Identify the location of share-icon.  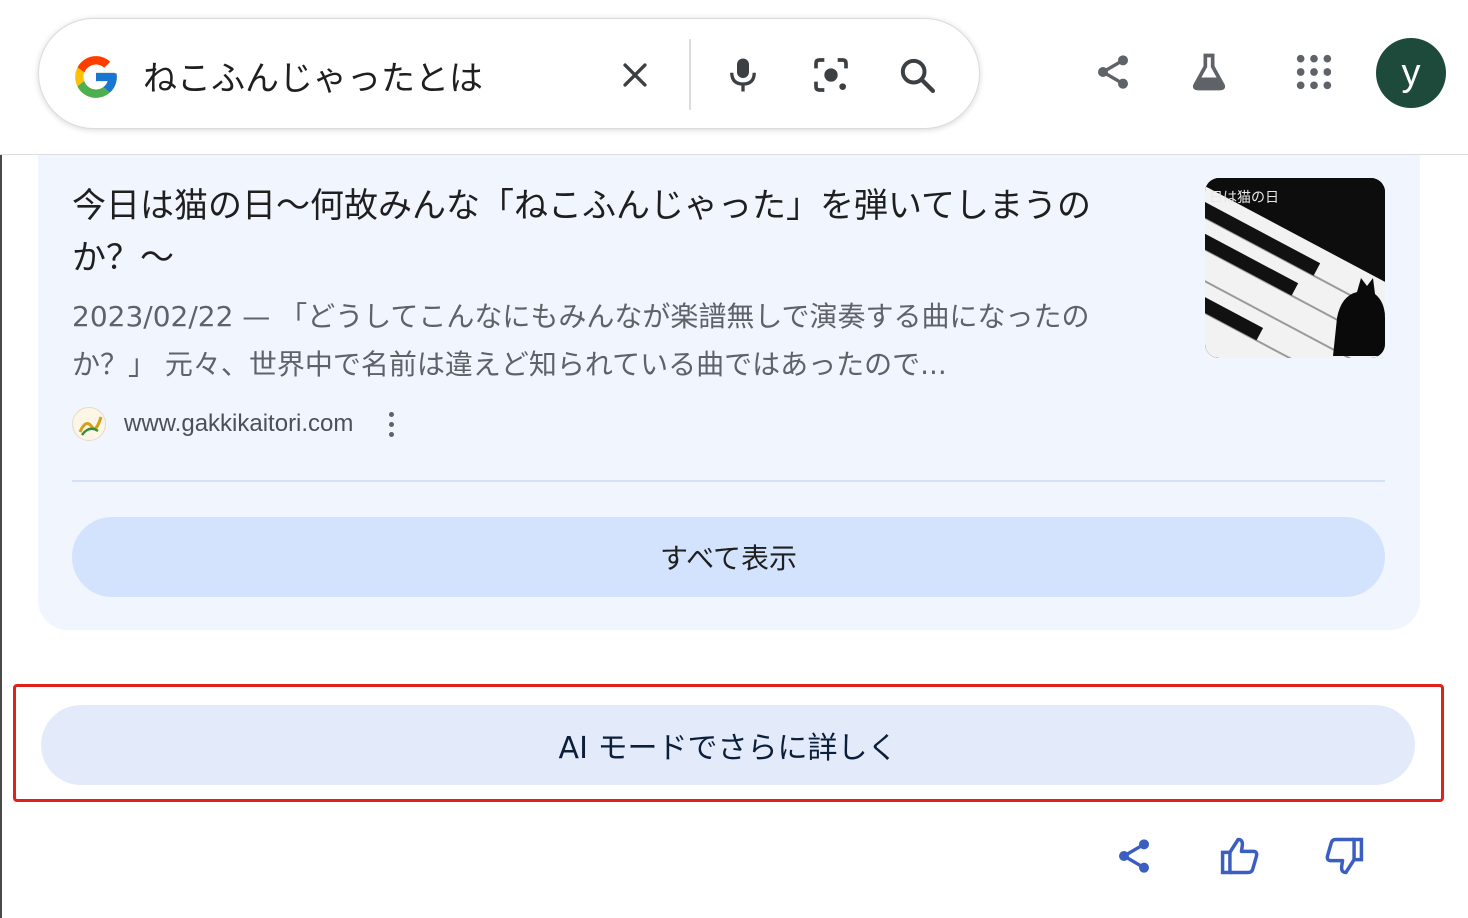
(1113, 72).